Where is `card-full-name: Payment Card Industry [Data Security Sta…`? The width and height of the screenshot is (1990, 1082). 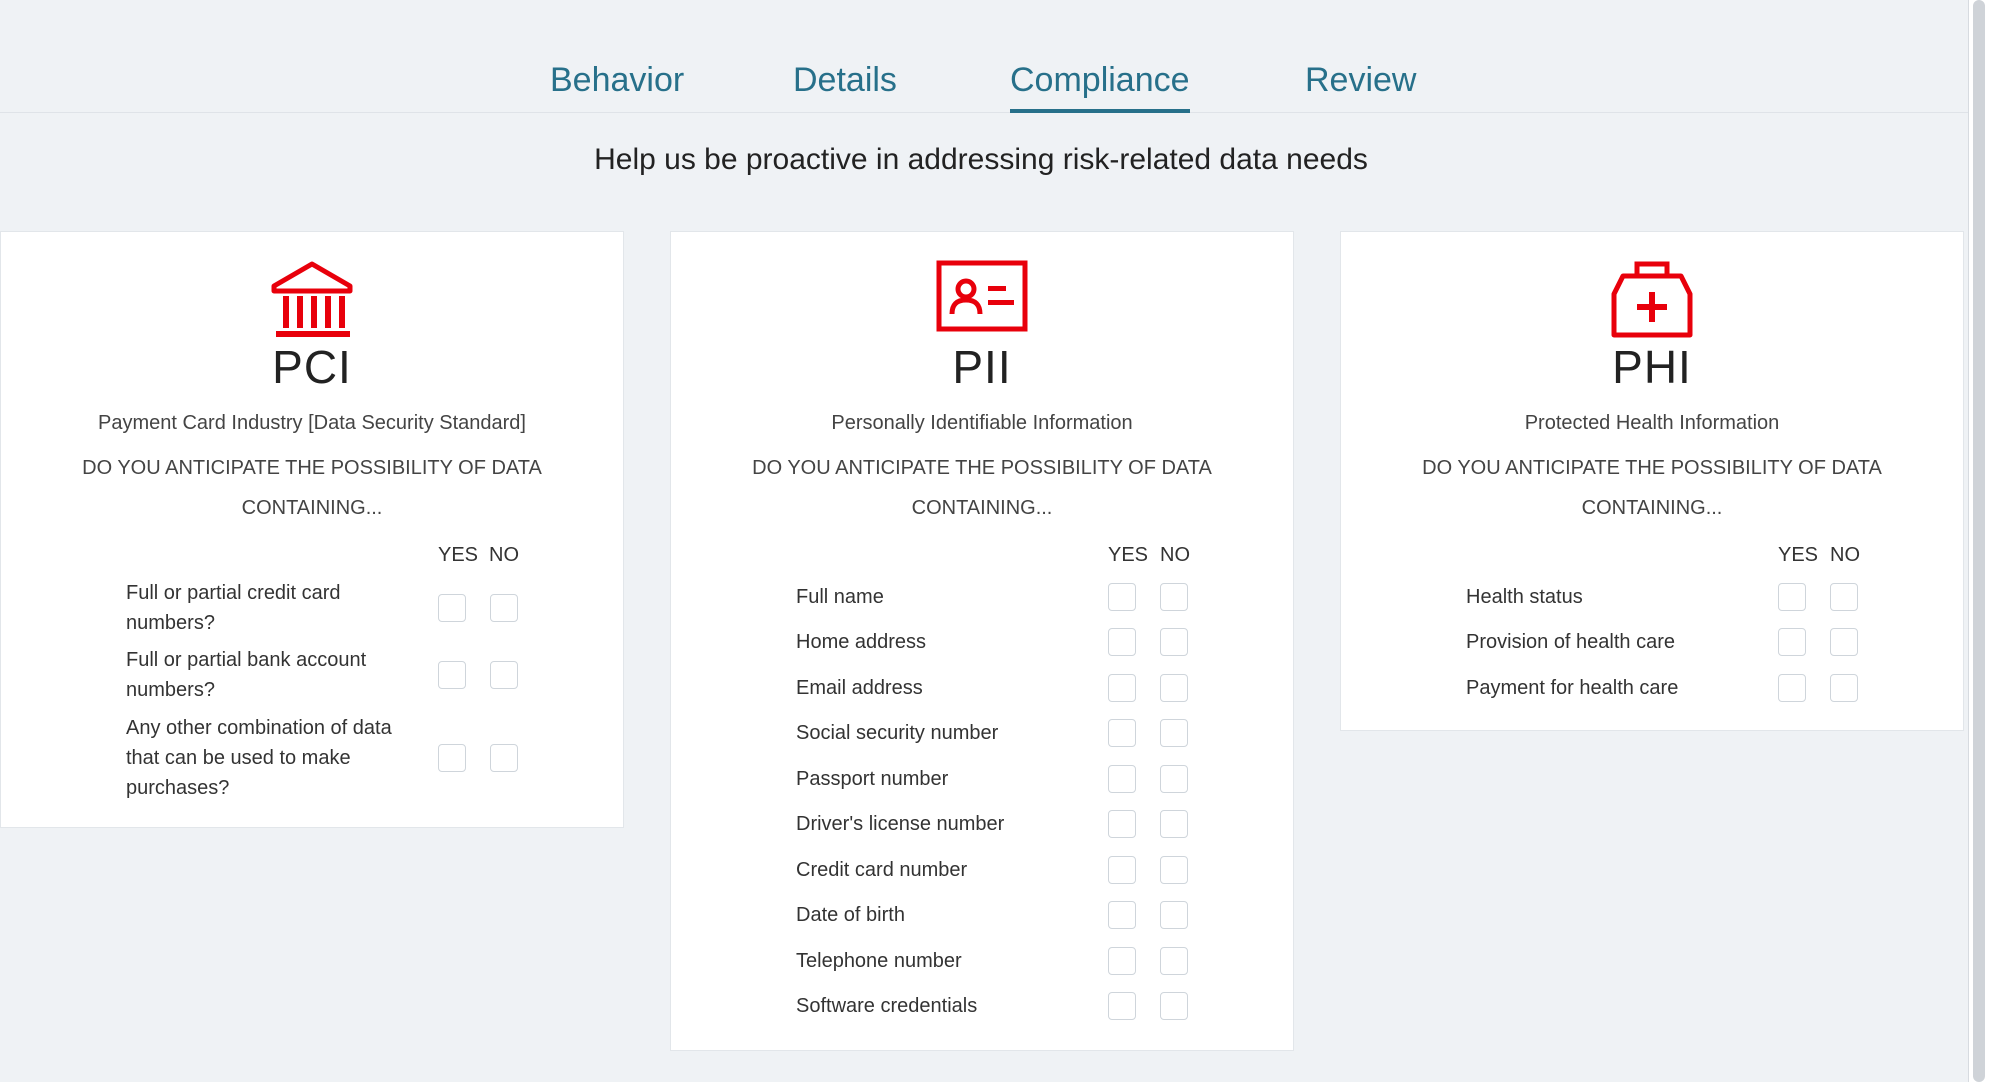
card-full-name: Payment Card Industry [Data Security Sta… is located at coordinates (312, 423).